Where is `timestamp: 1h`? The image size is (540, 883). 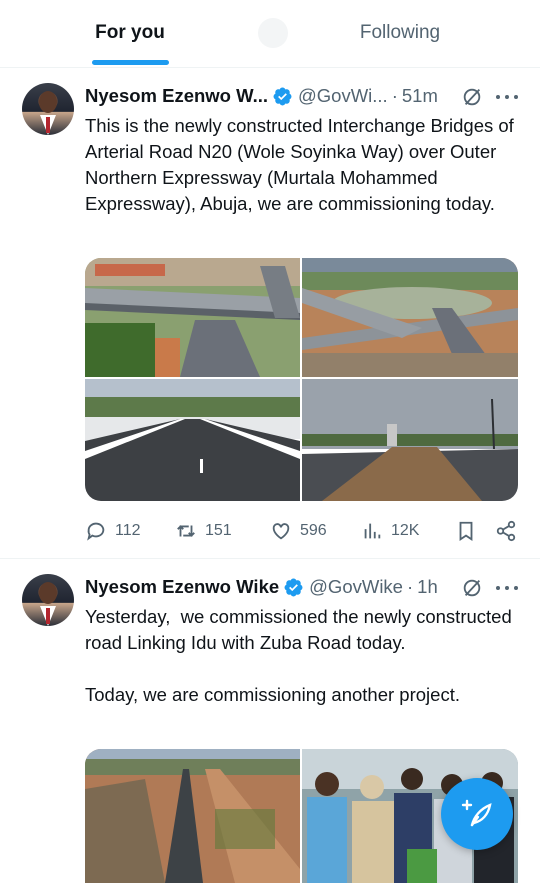 timestamp: 1h is located at coordinates (427, 587).